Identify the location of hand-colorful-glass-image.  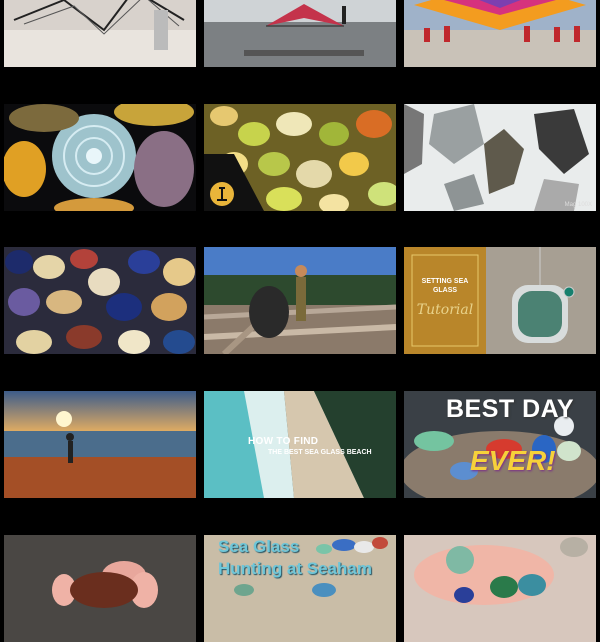
(500, 588).